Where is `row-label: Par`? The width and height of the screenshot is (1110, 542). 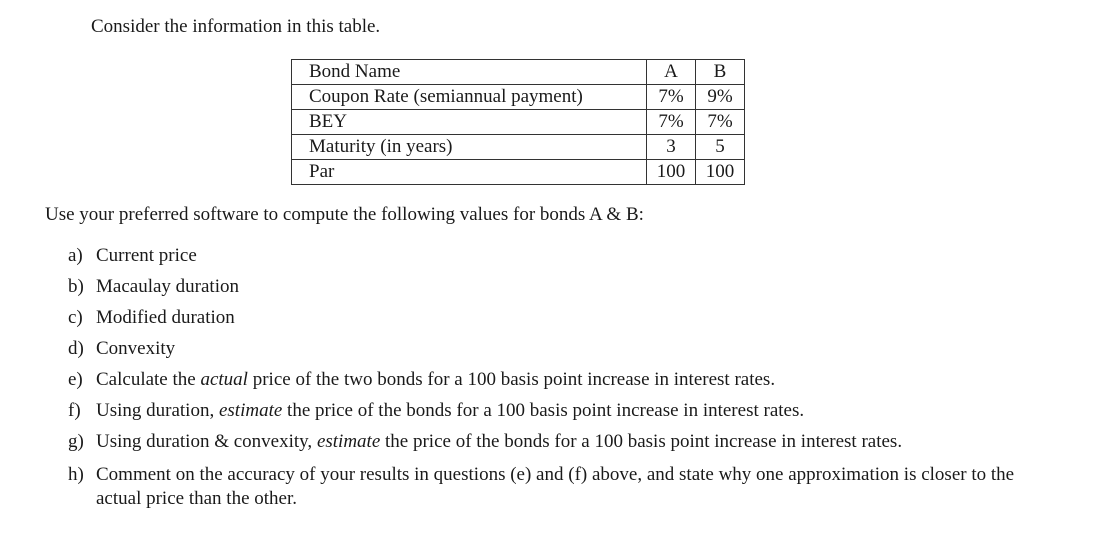
row-label: Par is located at coordinates (469, 172).